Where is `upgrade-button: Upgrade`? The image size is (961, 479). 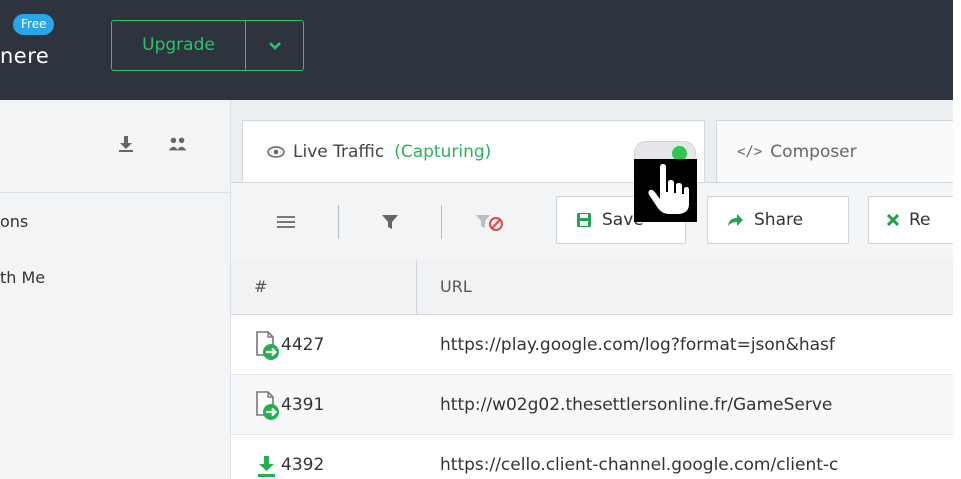
upgrade-button: Upgrade is located at coordinates (179, 45).